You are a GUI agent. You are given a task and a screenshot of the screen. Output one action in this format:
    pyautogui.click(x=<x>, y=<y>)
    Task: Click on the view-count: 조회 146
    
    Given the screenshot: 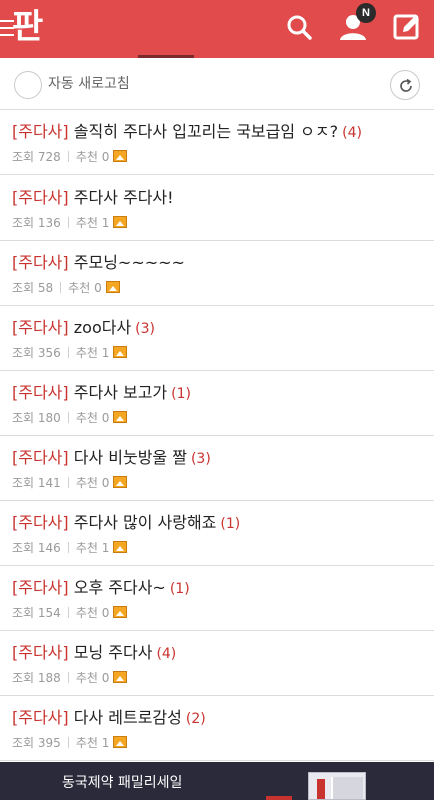 What is the action you would take?
    pyautogui.click(x=36, y=548)
    